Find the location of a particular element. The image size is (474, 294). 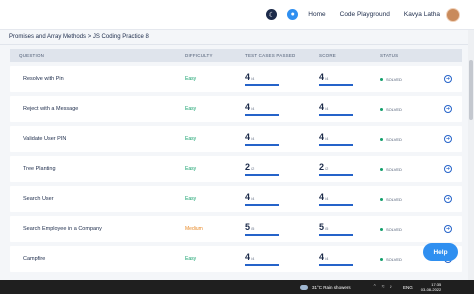

test-cases-total: /2 is located at coordinates (253, 168).